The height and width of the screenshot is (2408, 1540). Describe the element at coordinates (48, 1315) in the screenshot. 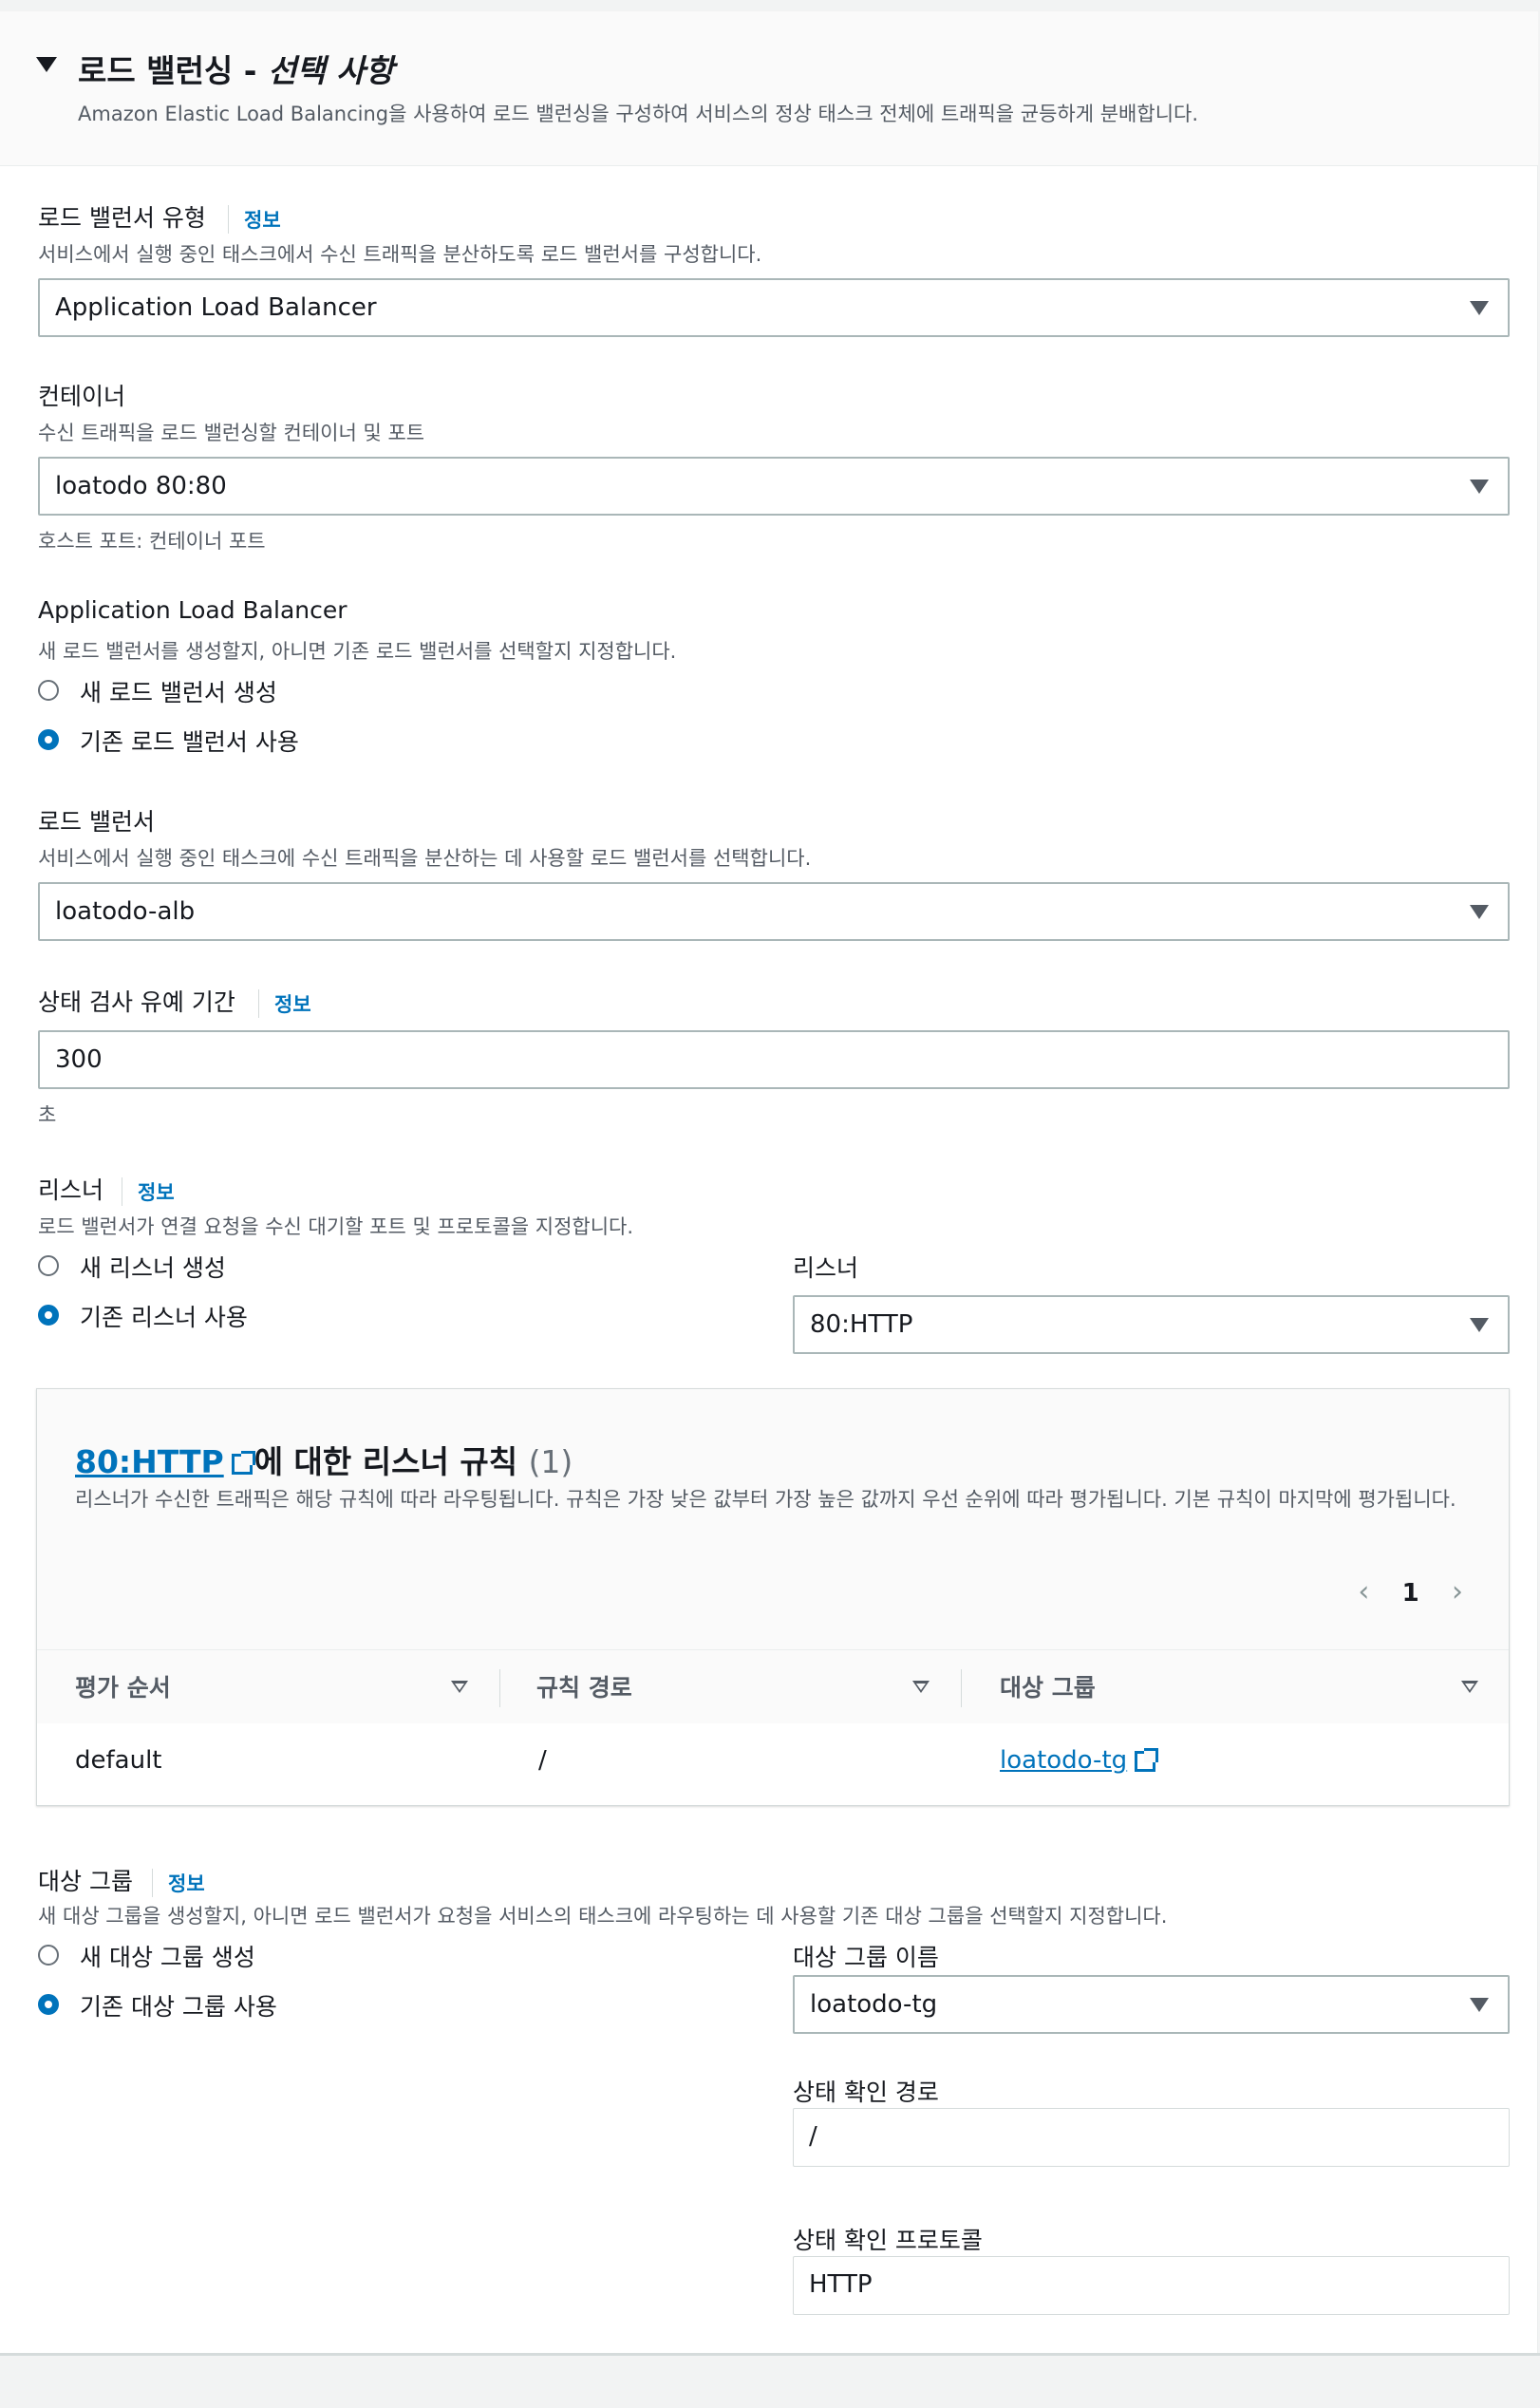

I see `listener-existing-radio` at that location.